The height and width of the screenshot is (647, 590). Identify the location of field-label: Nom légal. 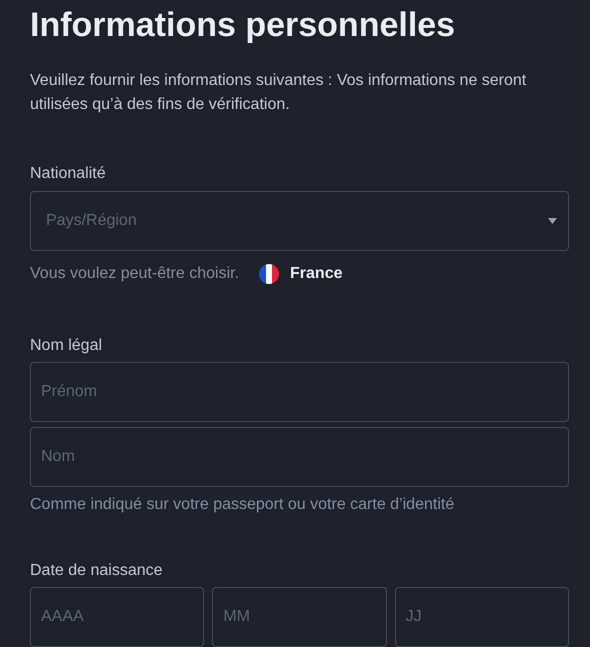
(66, 346).